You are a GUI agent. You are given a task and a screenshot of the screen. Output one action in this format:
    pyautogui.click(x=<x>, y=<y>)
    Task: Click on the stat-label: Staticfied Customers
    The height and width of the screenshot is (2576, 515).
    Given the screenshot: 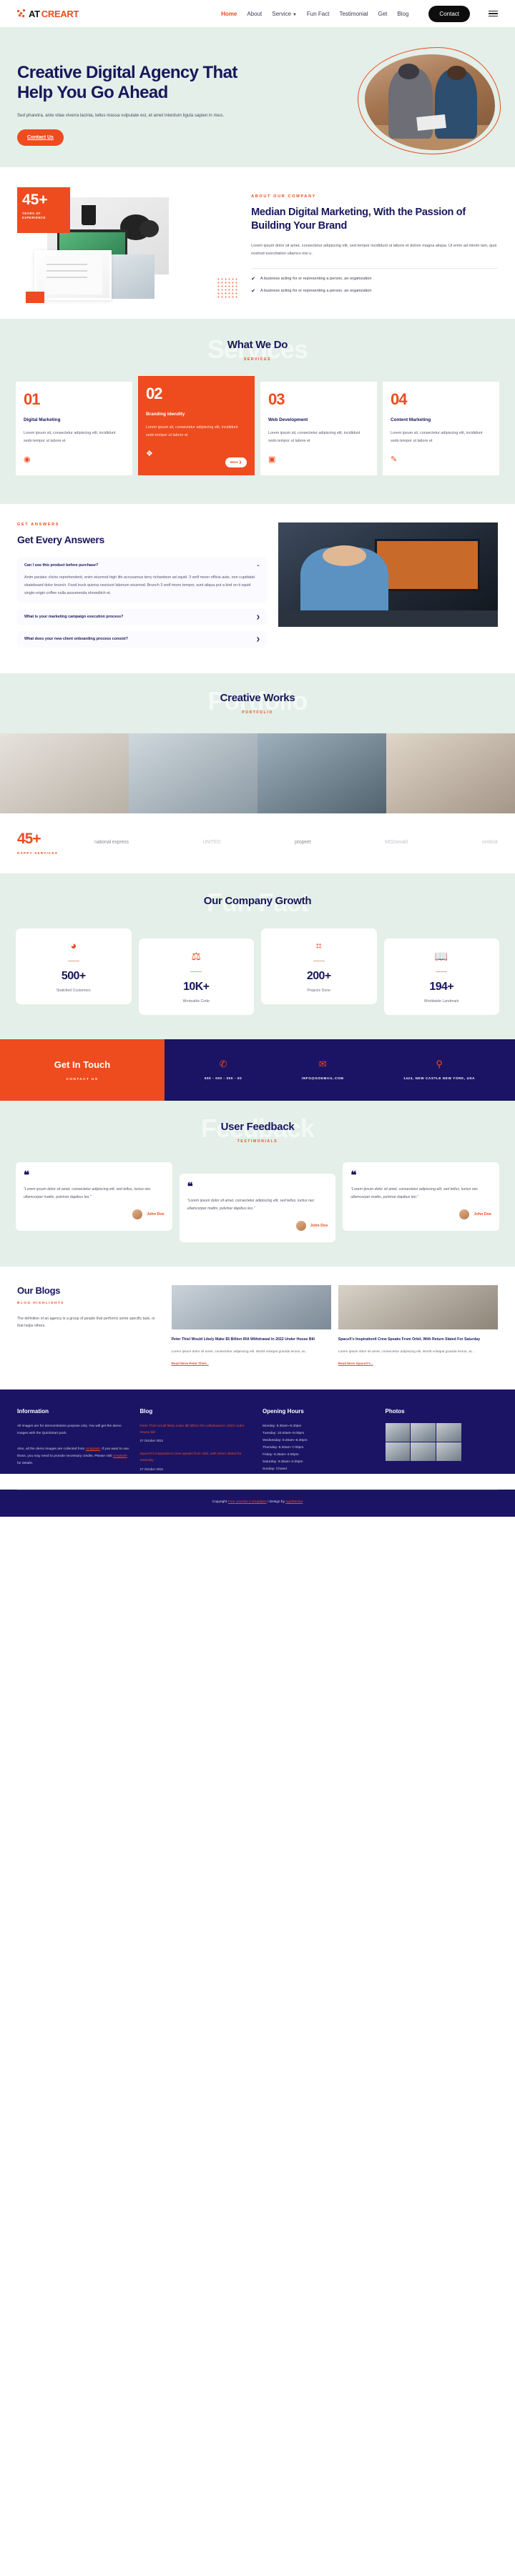 What is the action you would take?
    pyautogui.click(x=73, y=991)
    